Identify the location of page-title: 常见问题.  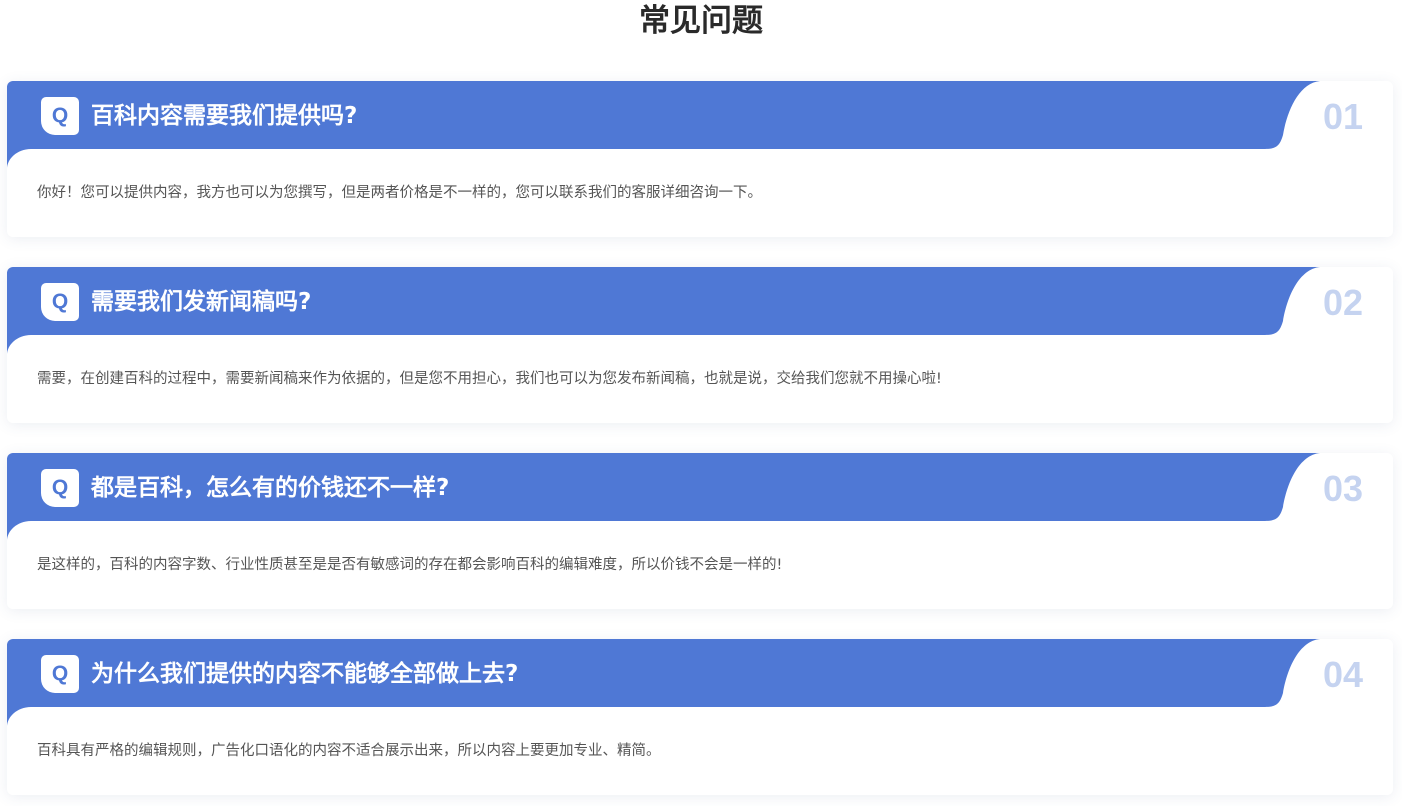
(701, 21).